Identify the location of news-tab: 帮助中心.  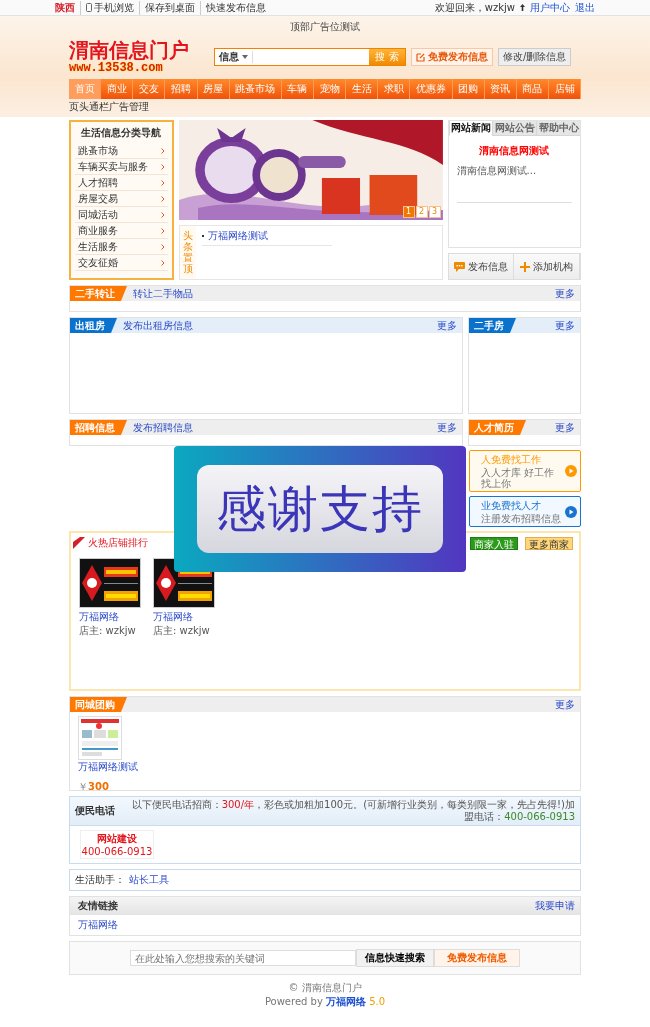
(558, 128).